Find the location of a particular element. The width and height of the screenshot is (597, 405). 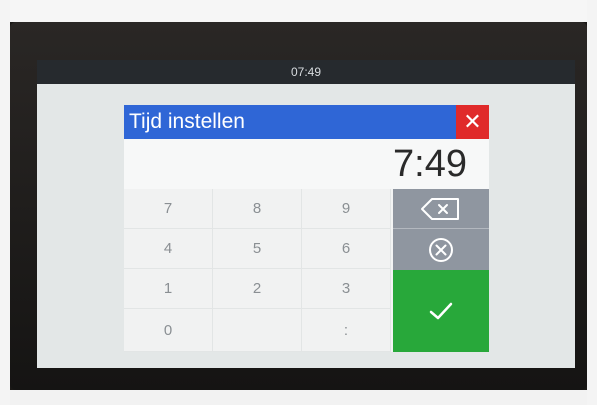

key-3: 3 is located at coordinates (346, 289).